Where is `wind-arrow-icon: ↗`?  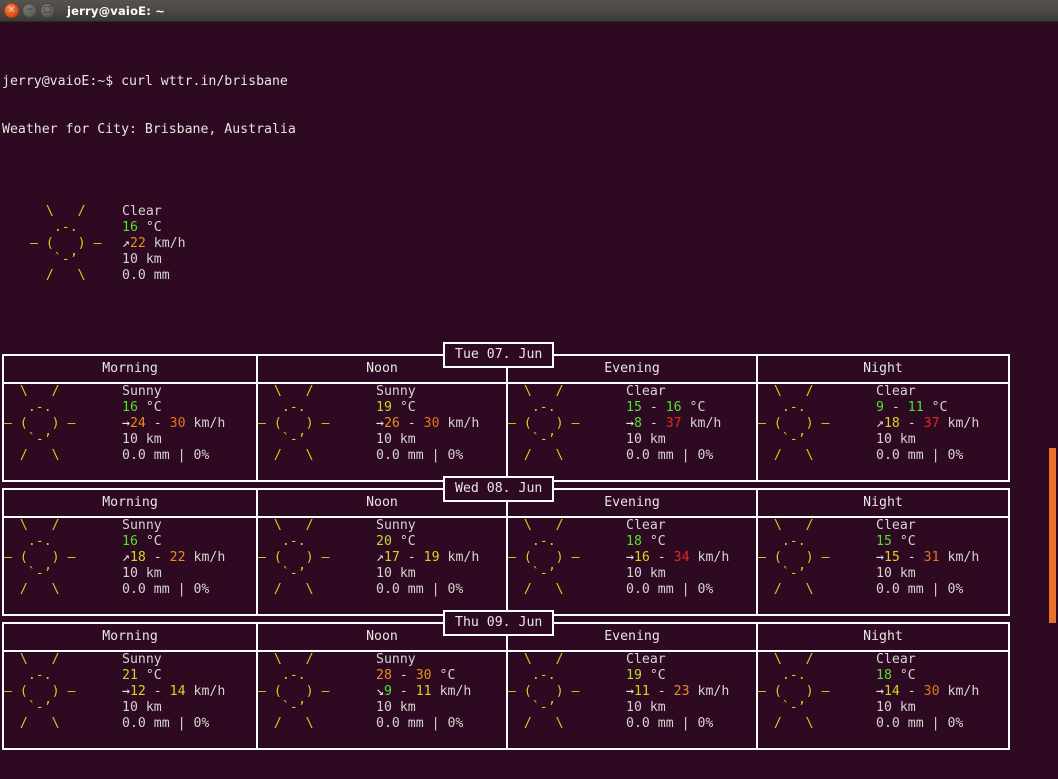
wind-arrow-icon: ↗ is located at coordinates (880, 423).